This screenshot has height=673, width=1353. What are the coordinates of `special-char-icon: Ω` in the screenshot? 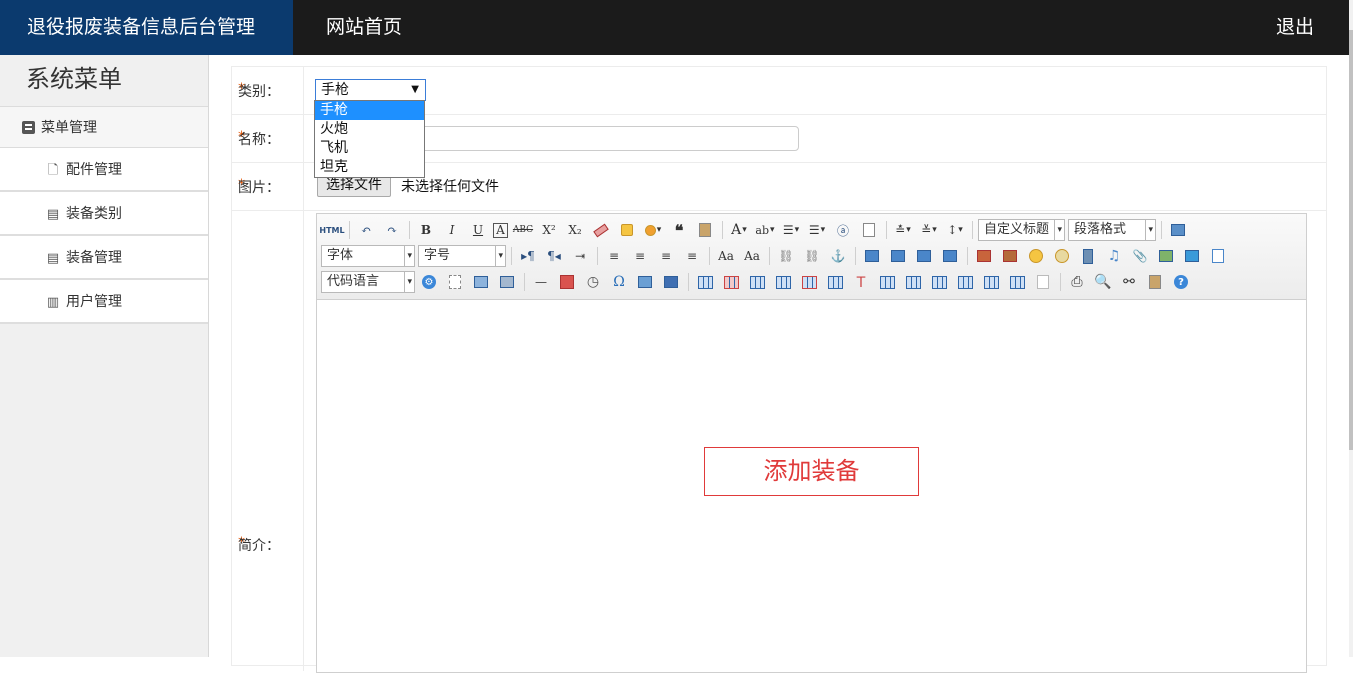 It's located at (619, 282).